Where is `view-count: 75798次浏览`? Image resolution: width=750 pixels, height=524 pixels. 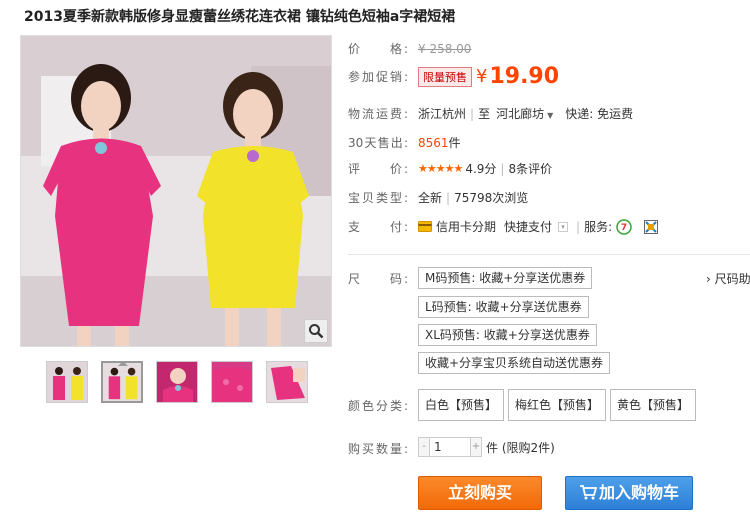 view-count: 75798次浏览 is located at coordinates (491, 198).